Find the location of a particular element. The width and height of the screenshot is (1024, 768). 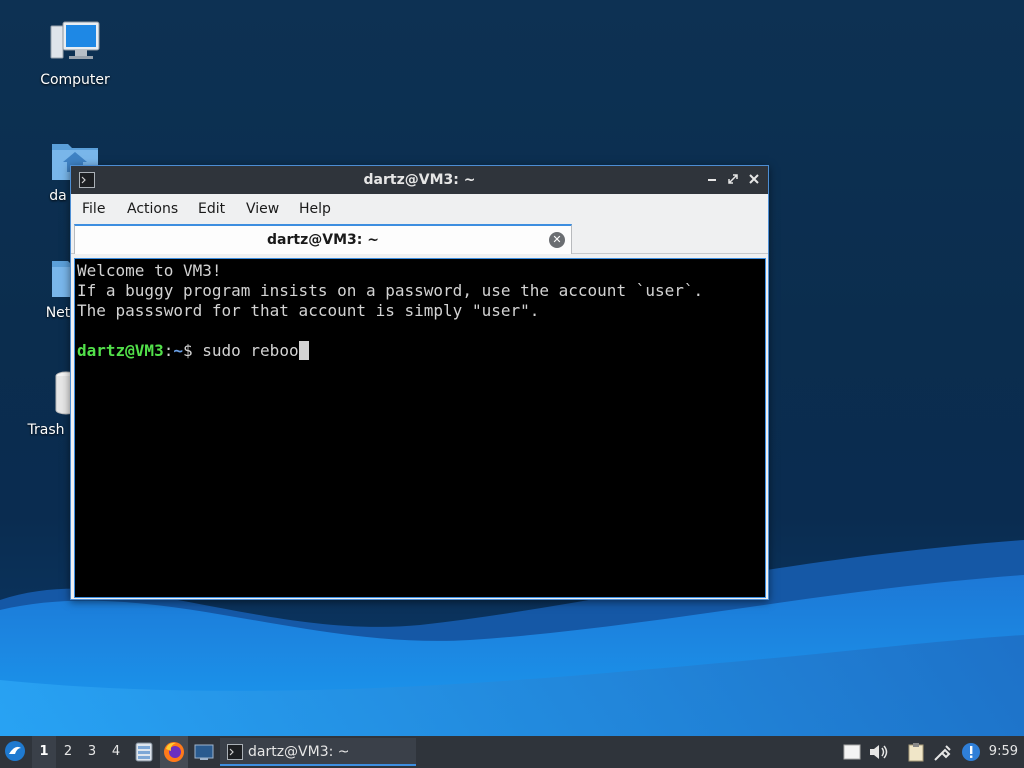

close-button is located at coordinates (754, 180).